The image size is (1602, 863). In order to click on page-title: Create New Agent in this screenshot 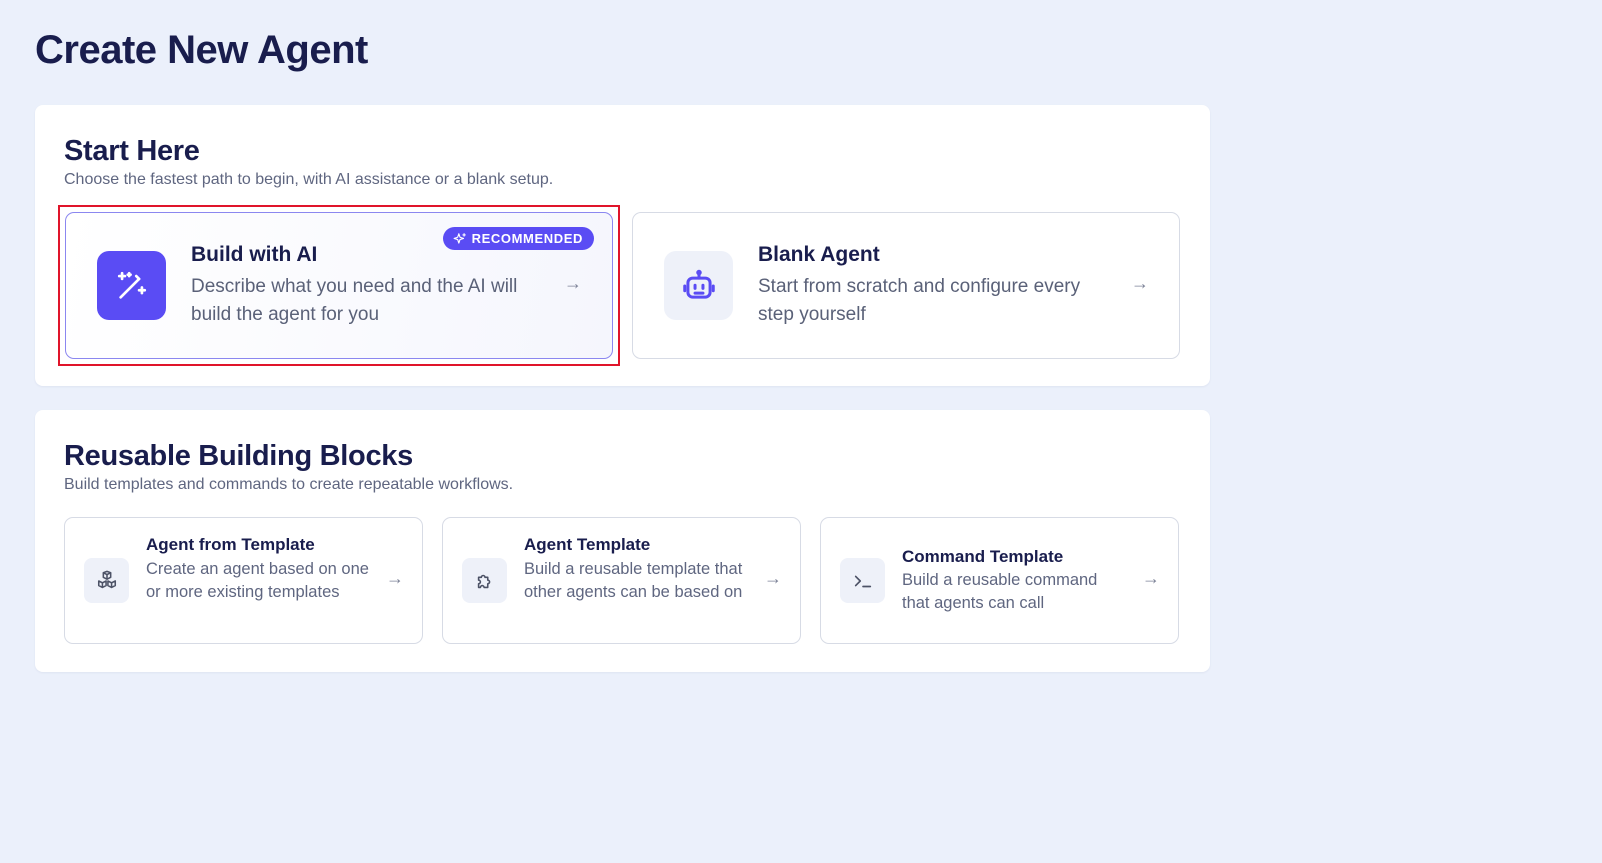, I will do `click(201, 50)`.